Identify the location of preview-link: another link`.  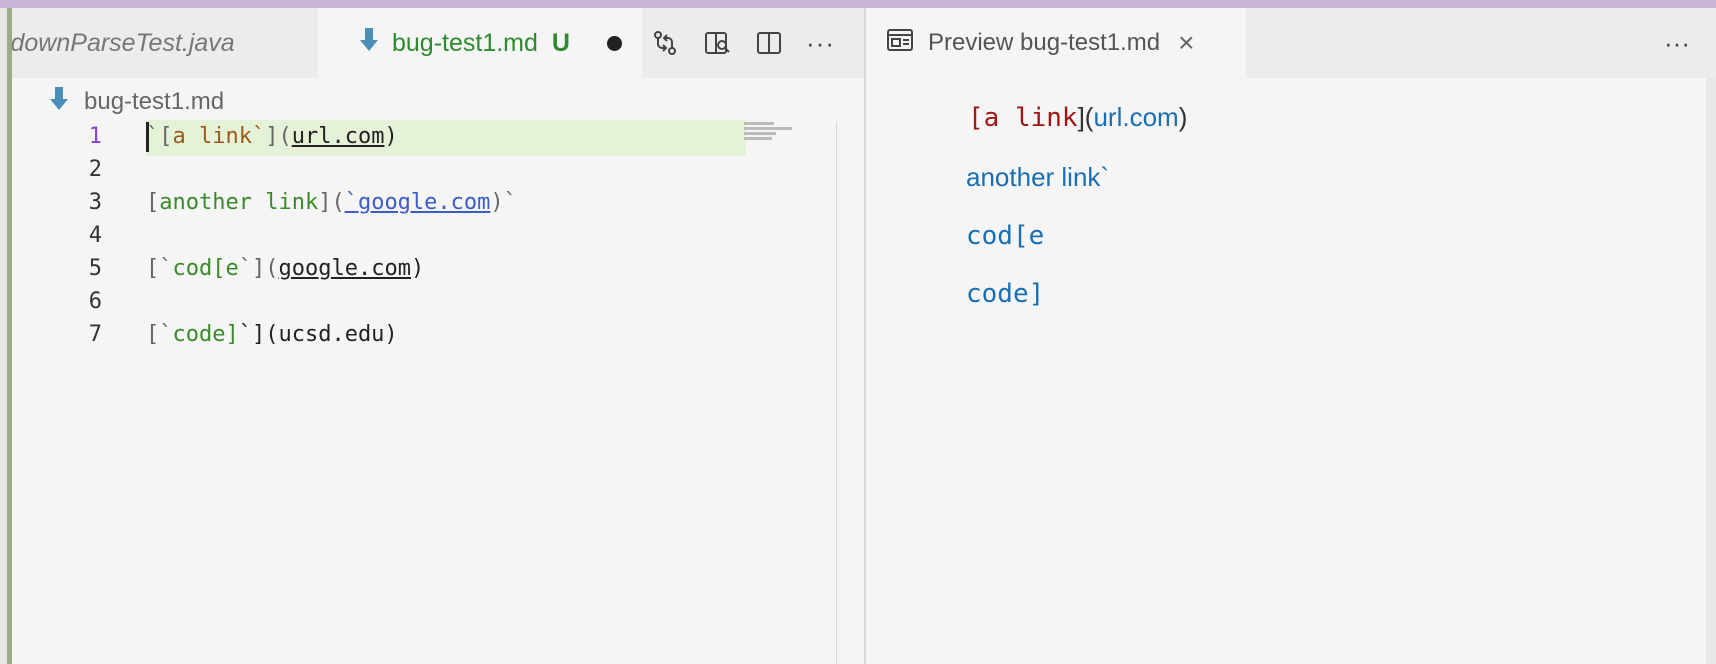
(1037, 177).